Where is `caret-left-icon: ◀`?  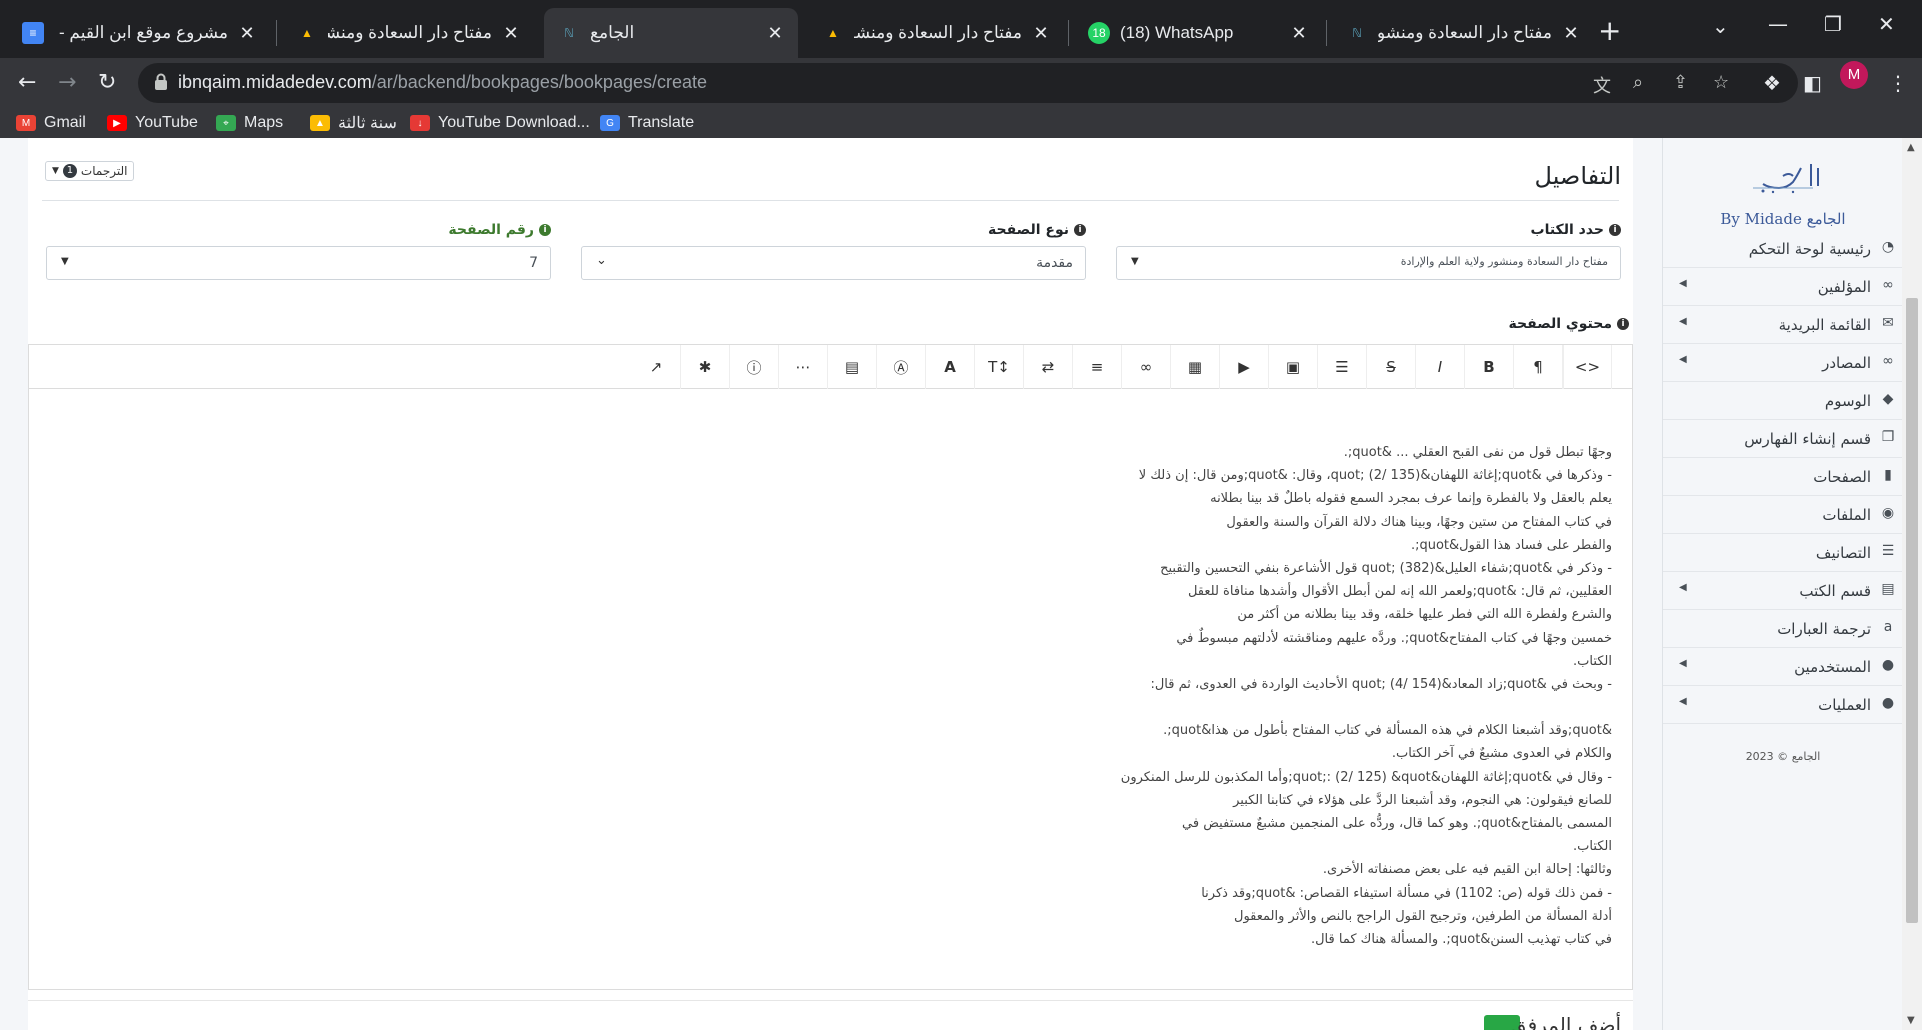 caret-left-icon: ◀ is located at coordinates (1683, 663).